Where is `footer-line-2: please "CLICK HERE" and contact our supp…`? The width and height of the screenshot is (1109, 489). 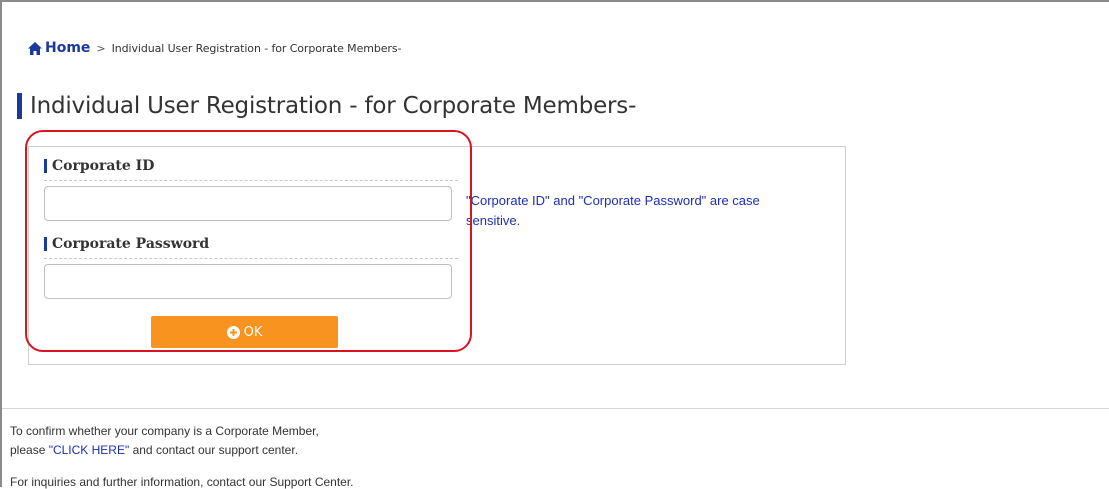
footer-line-2: please "CLICK HERE" and contact our supp… is located at coordinates (154, 450).